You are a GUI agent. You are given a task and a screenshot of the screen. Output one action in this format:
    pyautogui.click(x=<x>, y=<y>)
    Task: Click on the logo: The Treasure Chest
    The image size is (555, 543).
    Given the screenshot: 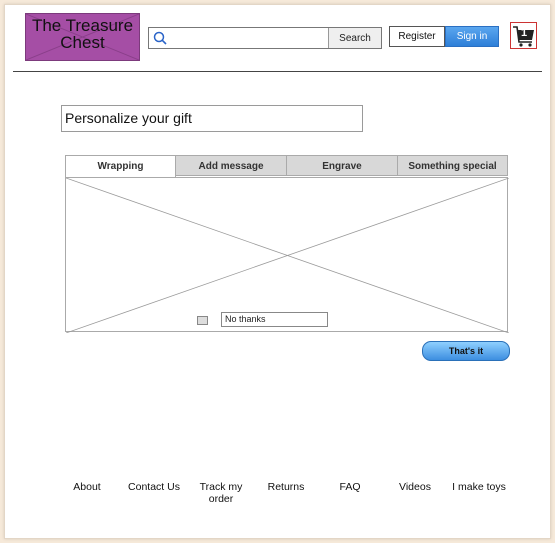 What is the action you would take?
    pyautogui.click(x=82, y=37)
    